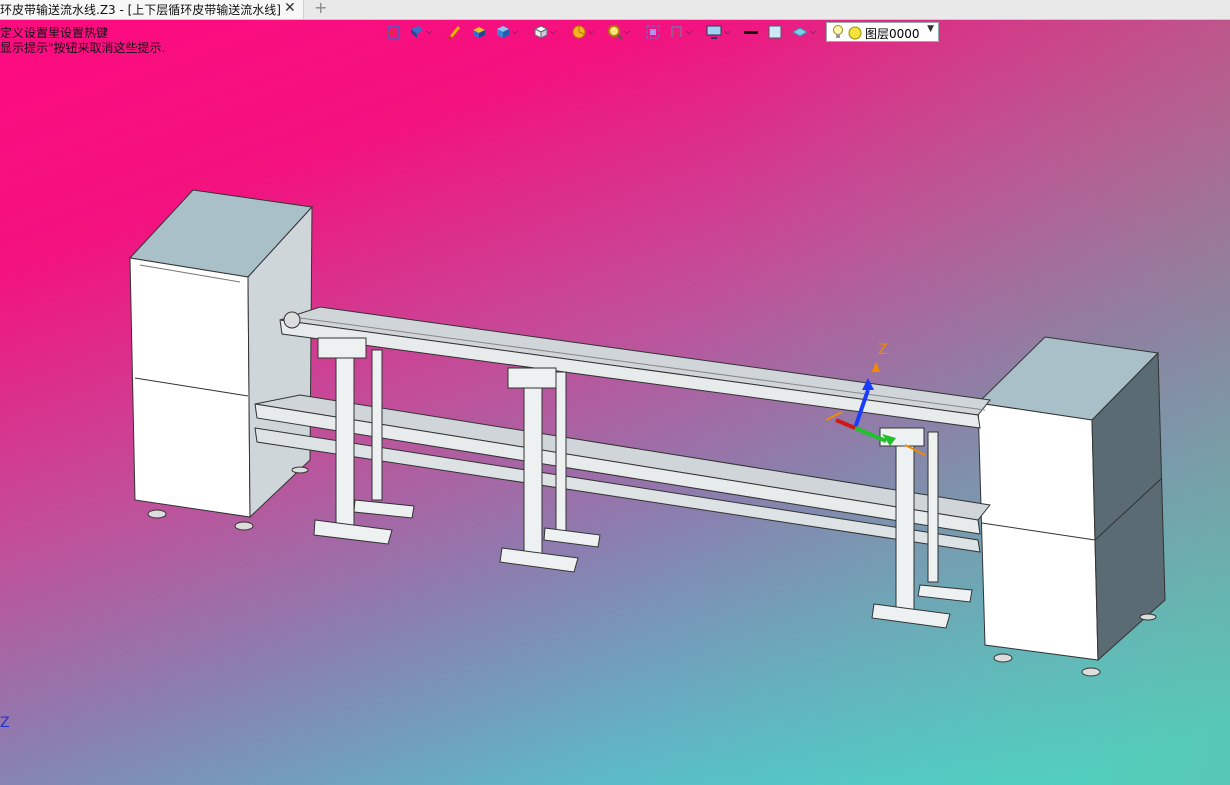 This screenshot has height=785, width=1230. What do you see at coordinates (892, 34) in the screenshot?
I see `layer-label: 图层0000` at bounding box center [892, 34].